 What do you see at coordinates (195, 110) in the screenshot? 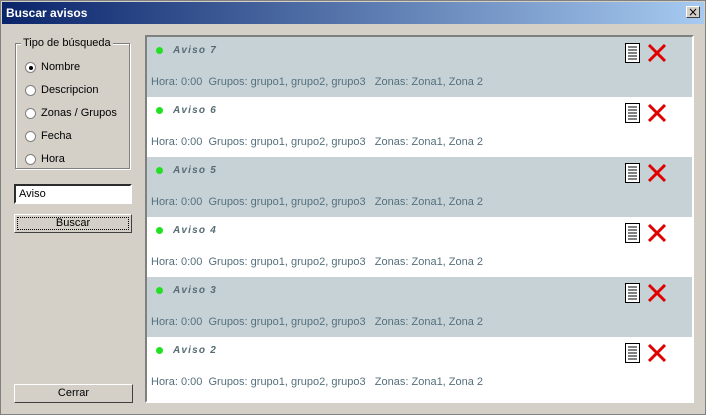
I see `item-name: Aviso 6` at bounding box center [195, 110].